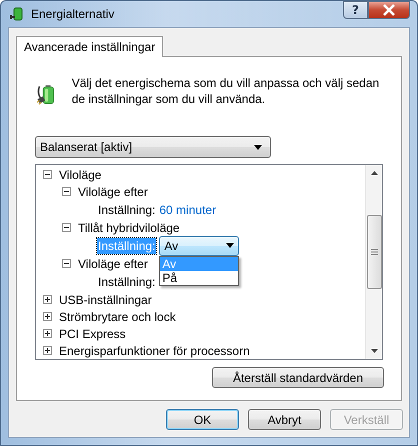  I want to click on restore-defaults-button: Återställ standardvärden, so click(298, 377).